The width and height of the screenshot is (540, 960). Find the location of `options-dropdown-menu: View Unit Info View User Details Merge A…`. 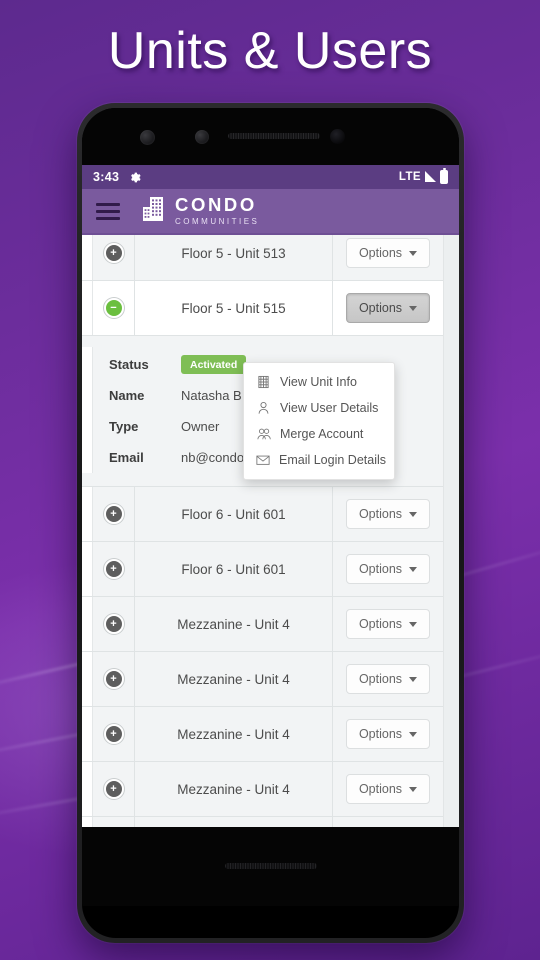

options-dropdown-menu: View Unit Info View User Details Merge A… is located at coordinates (319, 421).